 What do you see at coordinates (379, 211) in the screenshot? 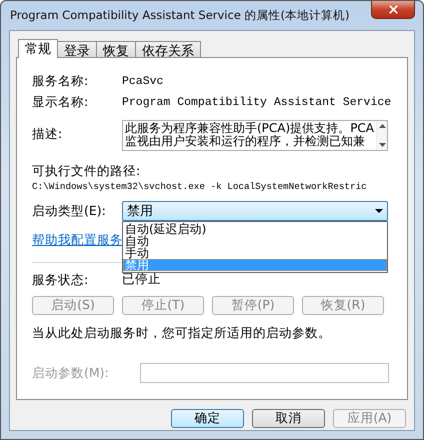
I see `caret-icon` at bounding box center [379, 211].